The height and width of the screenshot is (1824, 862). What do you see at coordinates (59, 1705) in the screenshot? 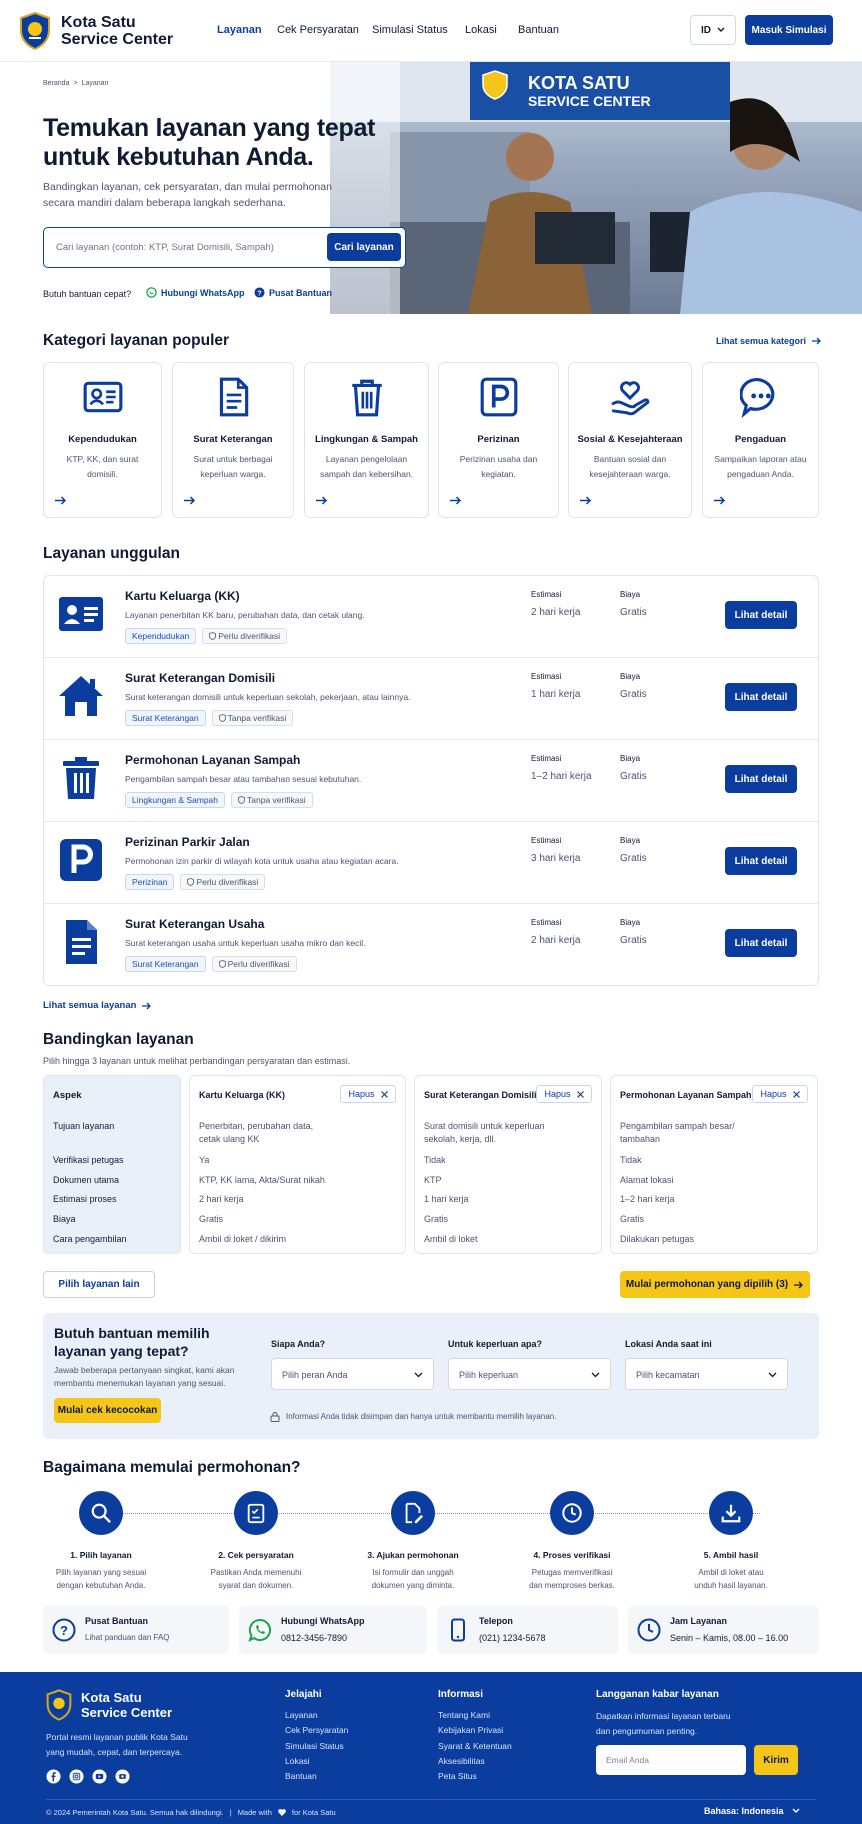
I see `footer-logo` at bounding box center [59, 1705].